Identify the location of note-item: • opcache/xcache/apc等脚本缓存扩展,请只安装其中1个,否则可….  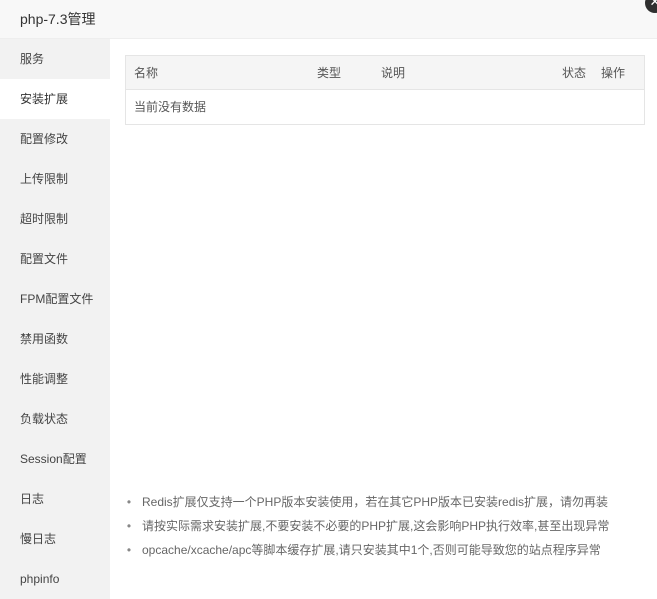
(366, 550).